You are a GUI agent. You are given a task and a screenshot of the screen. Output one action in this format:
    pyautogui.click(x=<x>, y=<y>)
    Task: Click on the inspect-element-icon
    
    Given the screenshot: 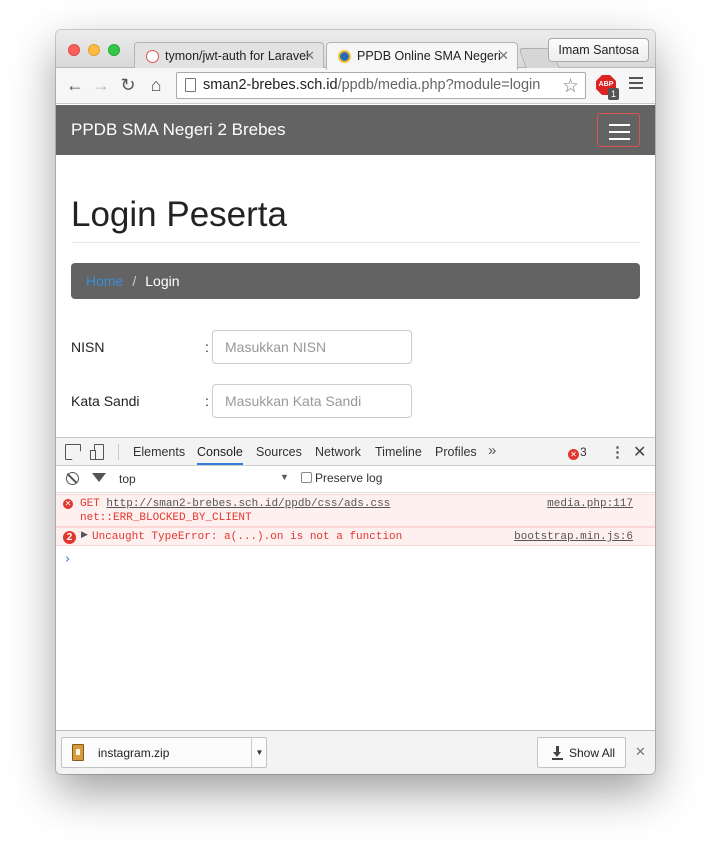 What is the action you would take?
    pyautogui.click(x=73, y=452)
    